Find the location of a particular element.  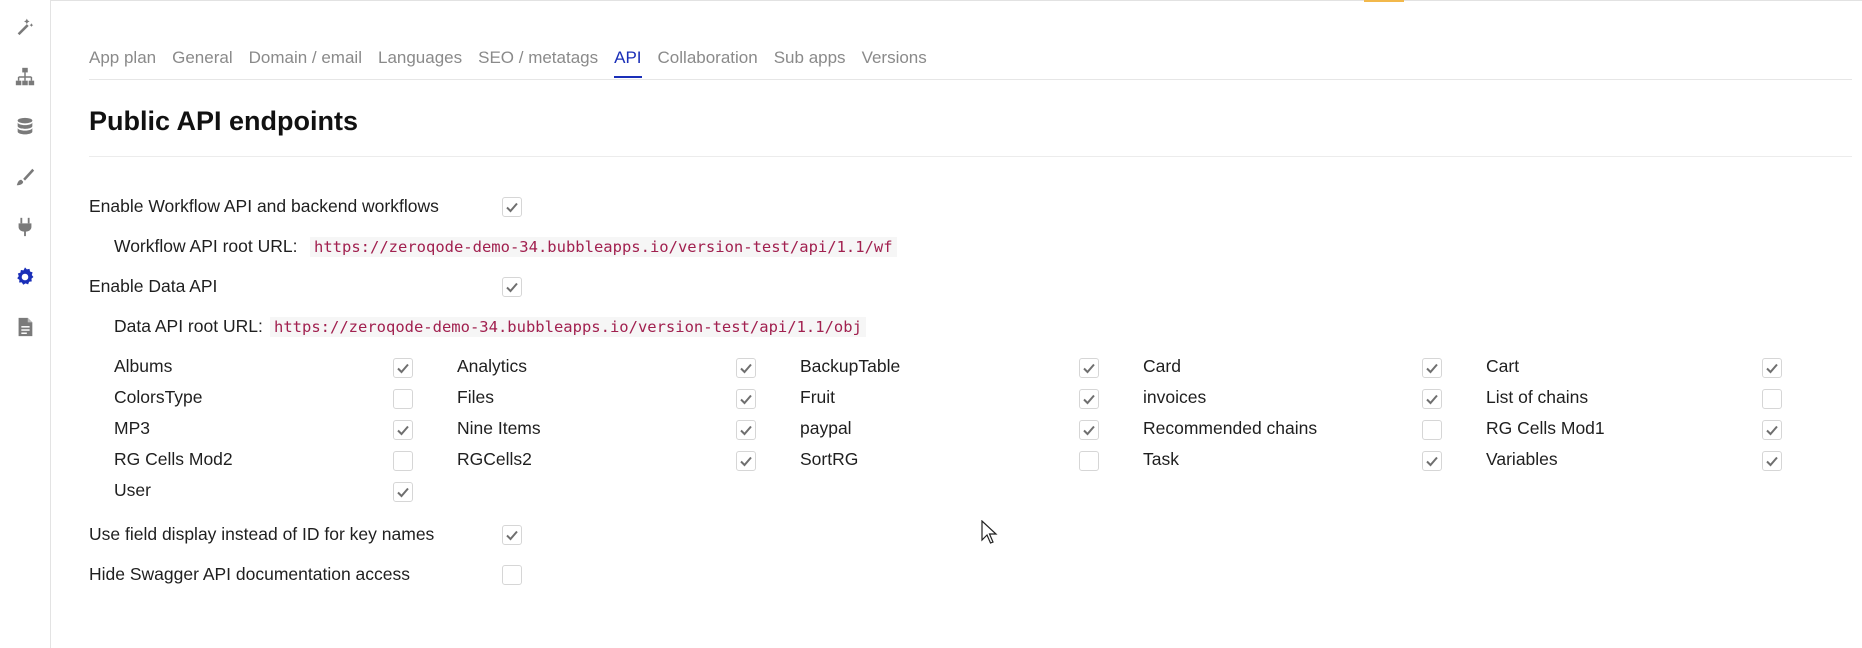

data-type-checkbox-nine-items is located at coordinates (746, 430).